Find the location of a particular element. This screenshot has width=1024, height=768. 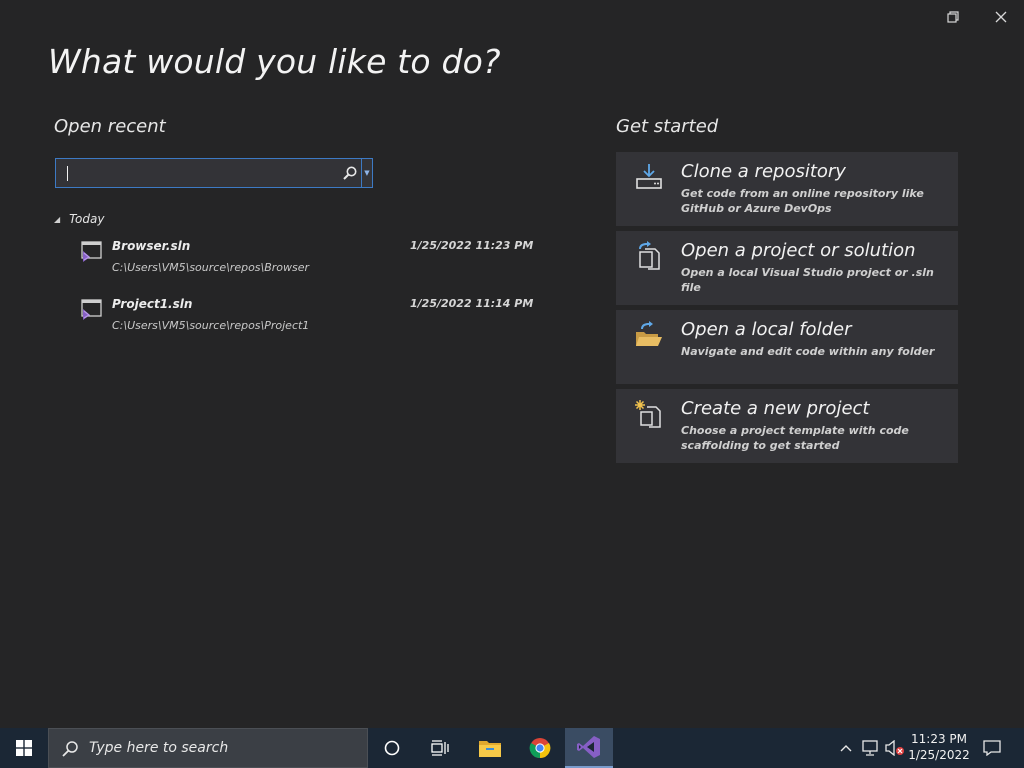

chrome-icon is located at coordinates (540, 748).